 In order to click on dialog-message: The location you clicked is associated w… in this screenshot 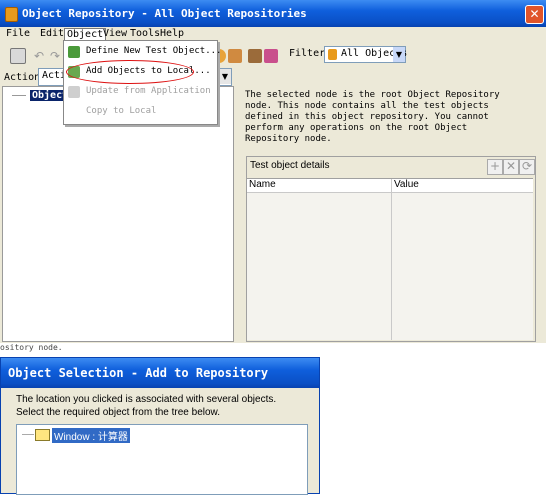, I will do `click(146, 406)`.